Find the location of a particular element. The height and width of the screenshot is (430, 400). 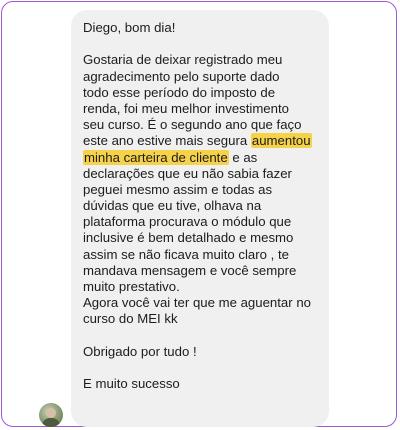

message-line: Agora você vai ter que me aguentar no is located at coordinates (197, 303).